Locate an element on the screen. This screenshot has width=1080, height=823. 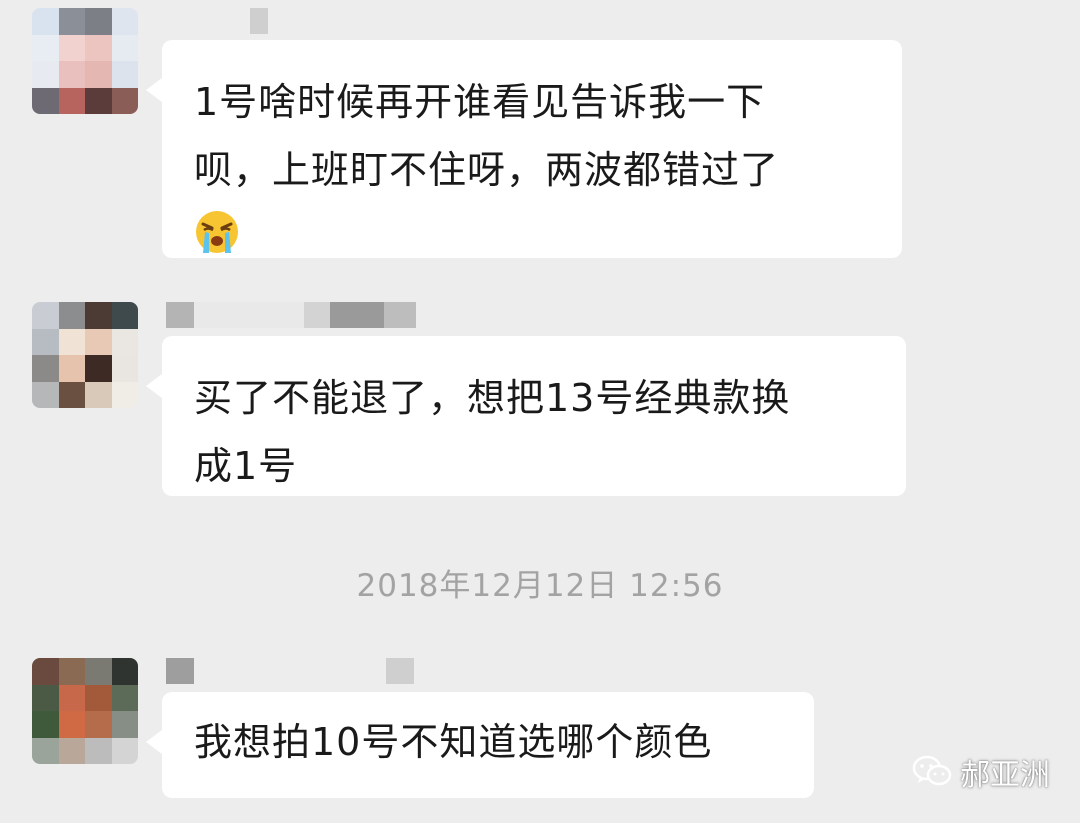
watermark-text: 郝亚洲 is located at coordinates (1005, 775).